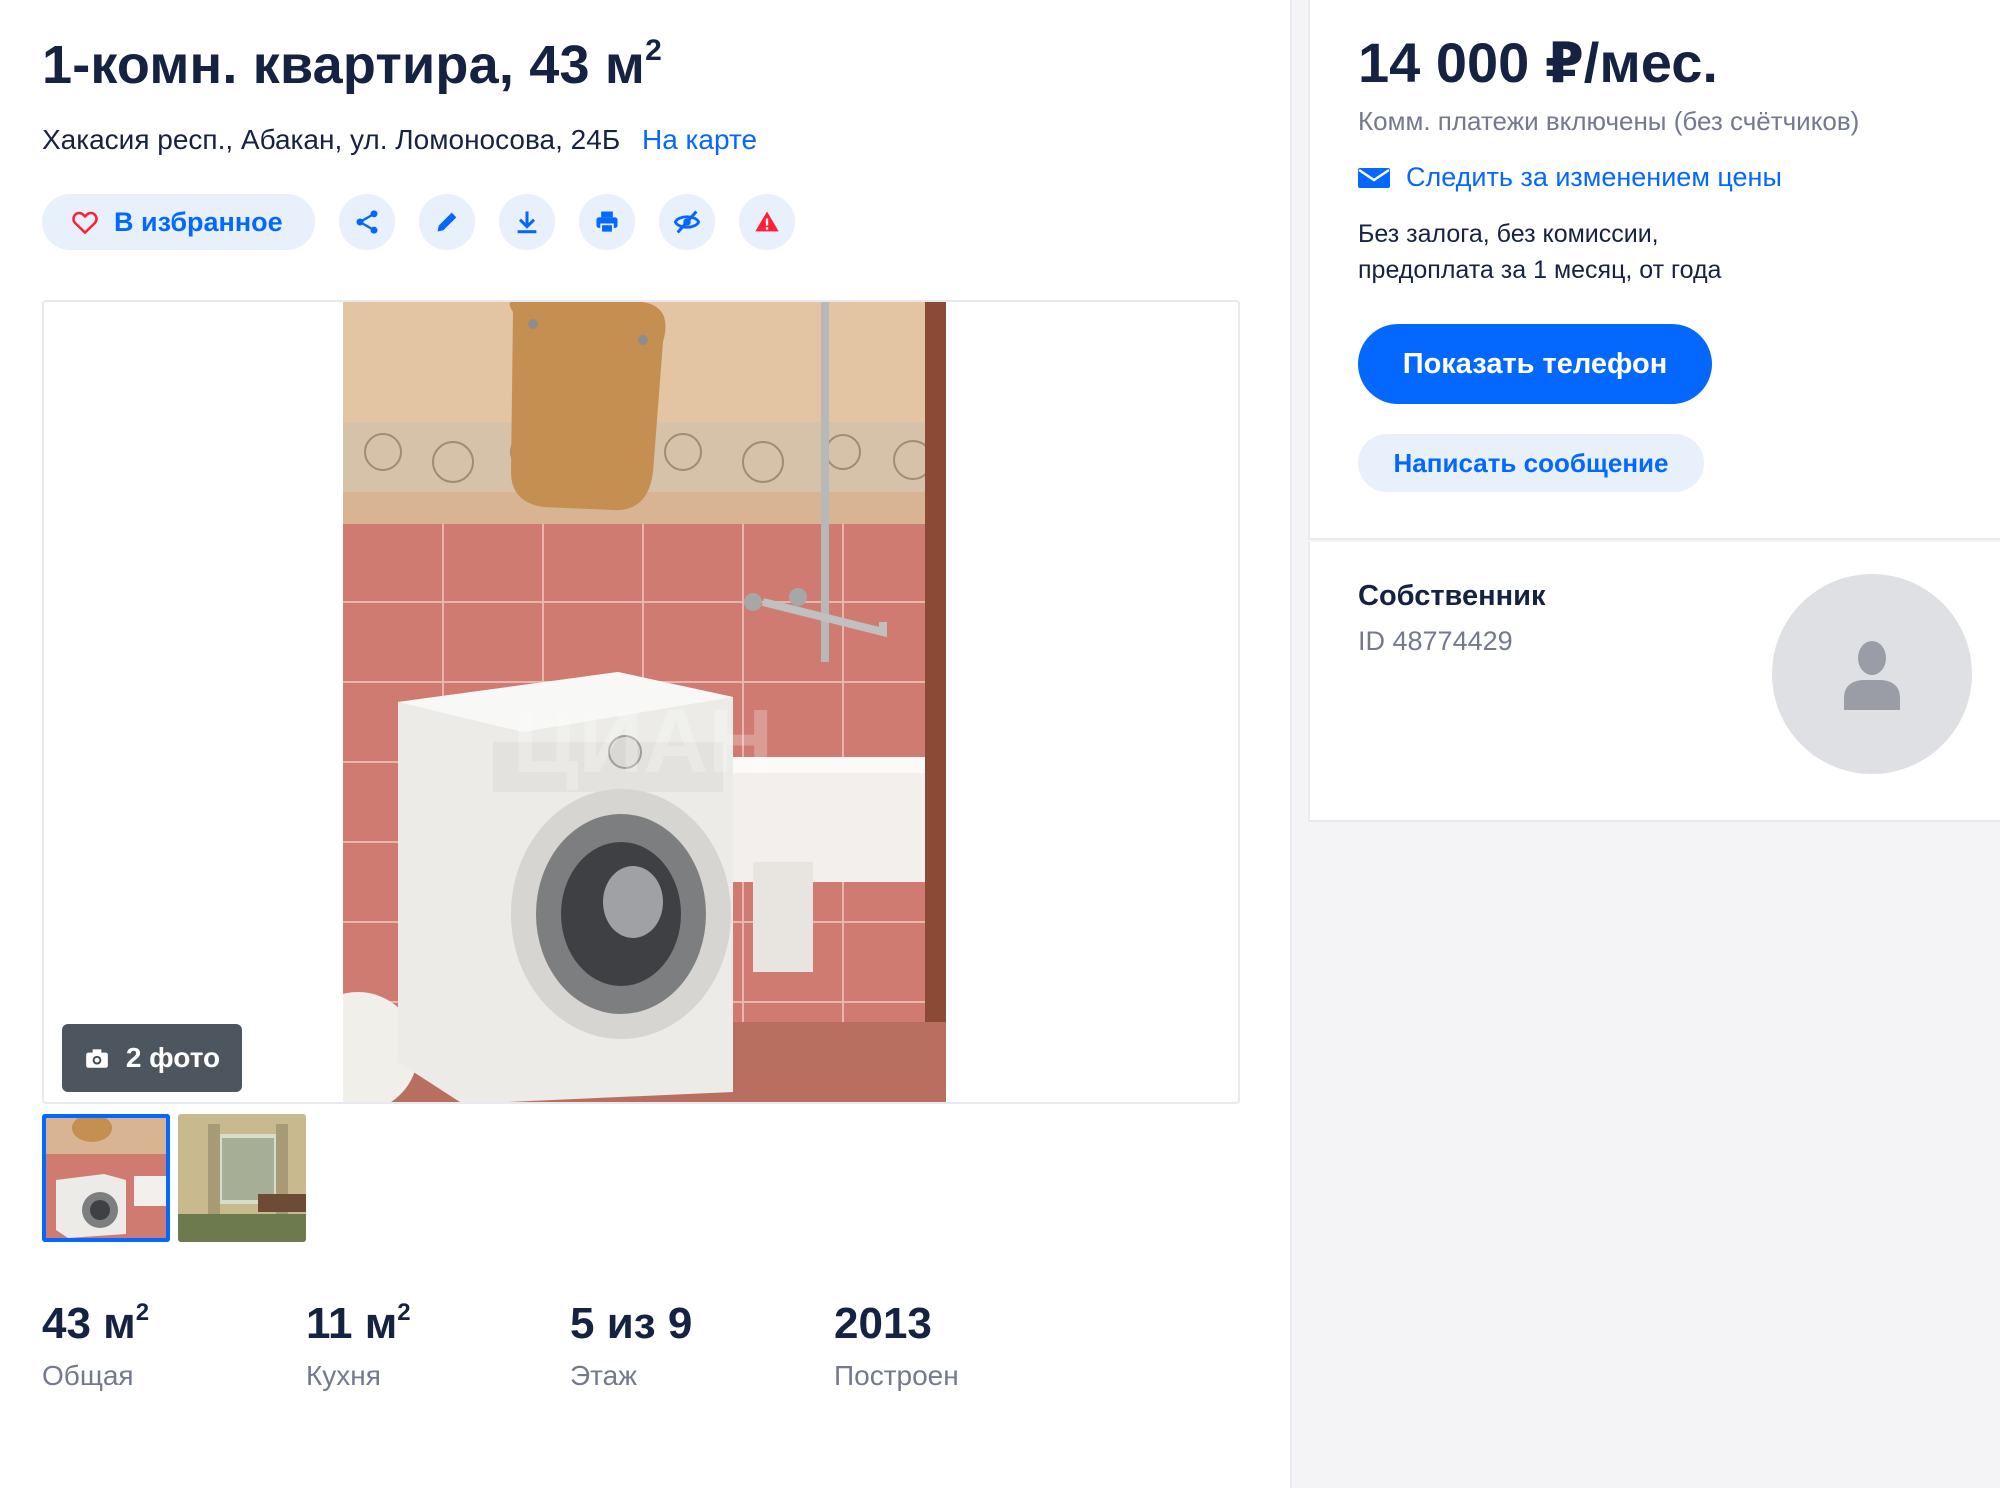 This screenshot has height=1488, width=2000. What do you see at coordinates (242, 1178) in the screenshot?
I see `thumbnail-room` at bounding box center [242, 1178].